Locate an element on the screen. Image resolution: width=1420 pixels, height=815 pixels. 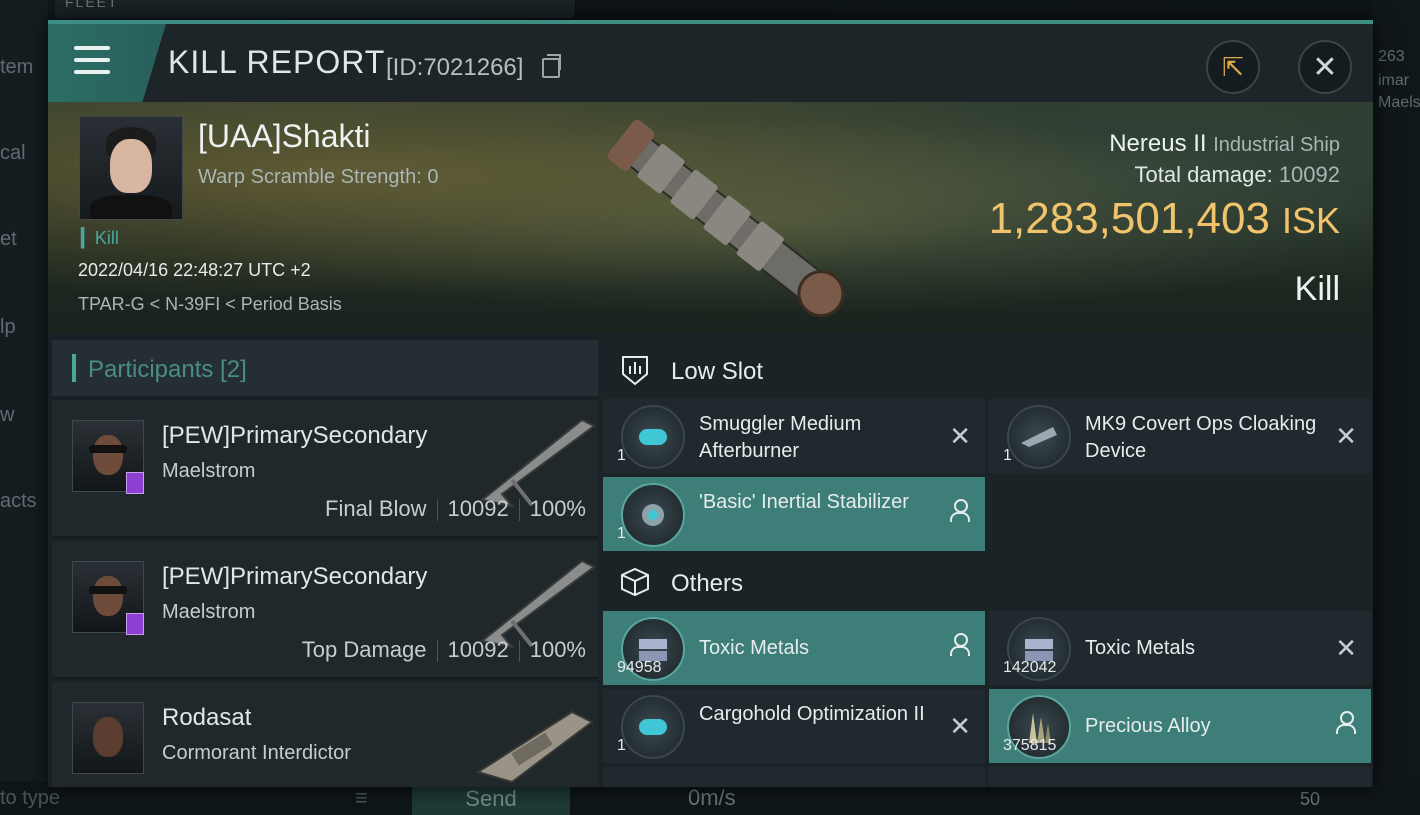
isk-value: 1,283,501,403 is located at coordinates (1129, 218).